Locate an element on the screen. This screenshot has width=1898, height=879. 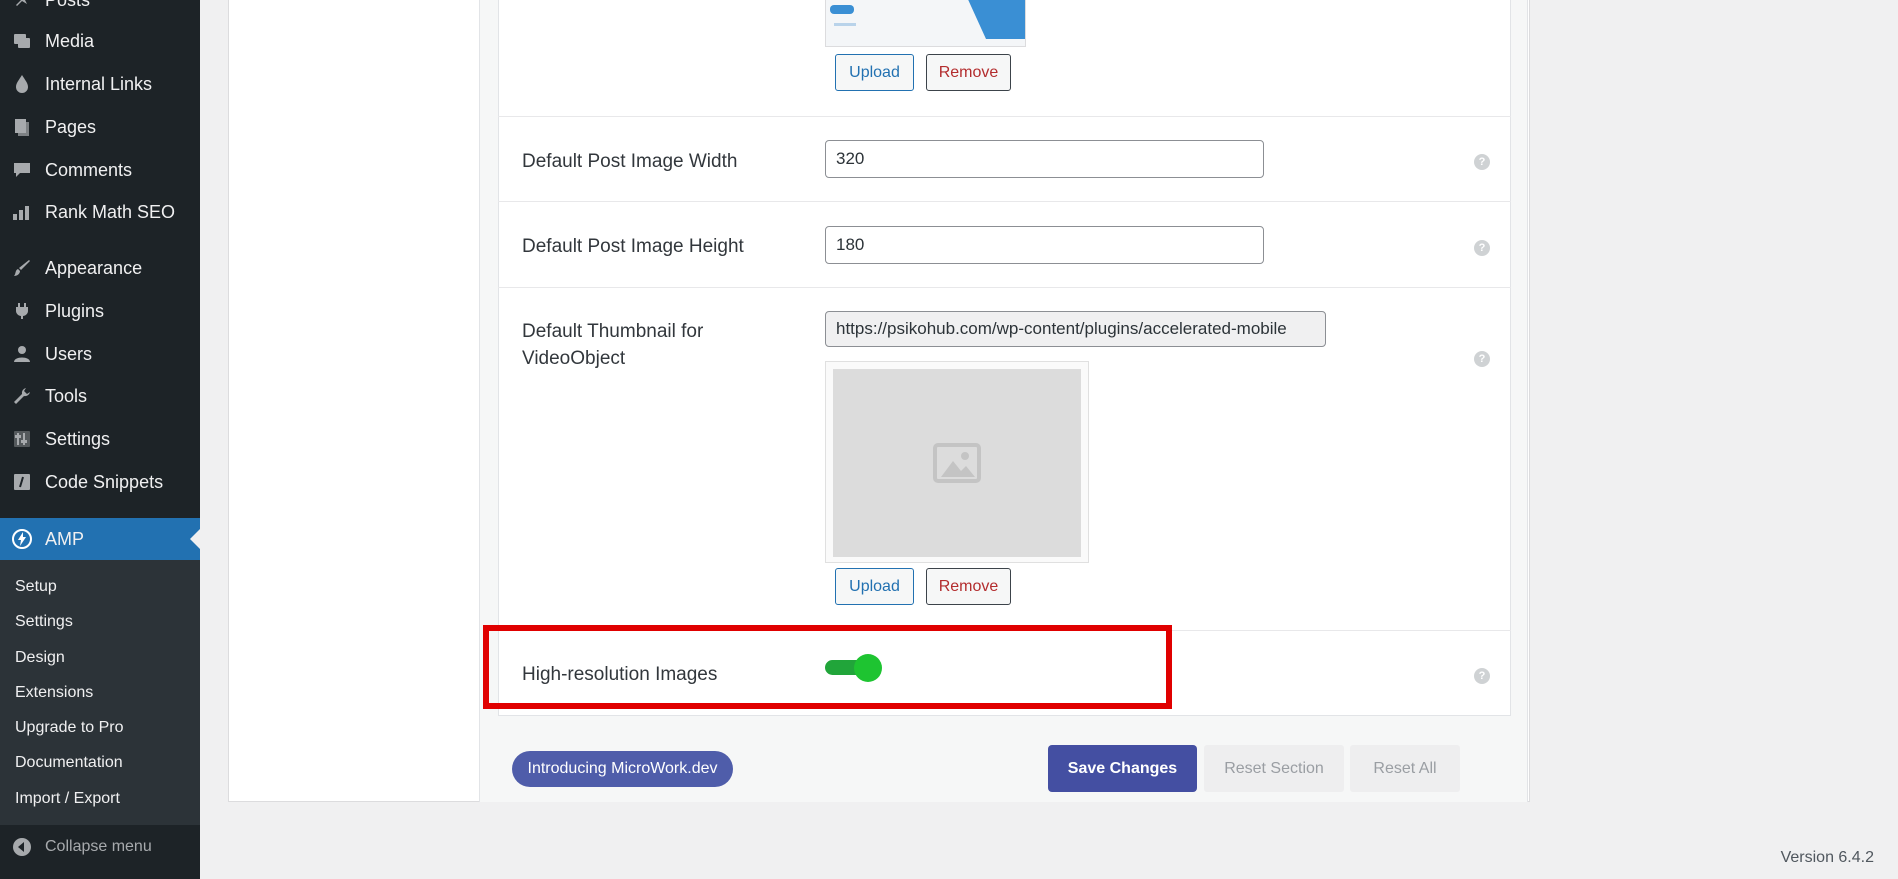
collapse-label: Collapse menu is located at coordinates (98, 846).